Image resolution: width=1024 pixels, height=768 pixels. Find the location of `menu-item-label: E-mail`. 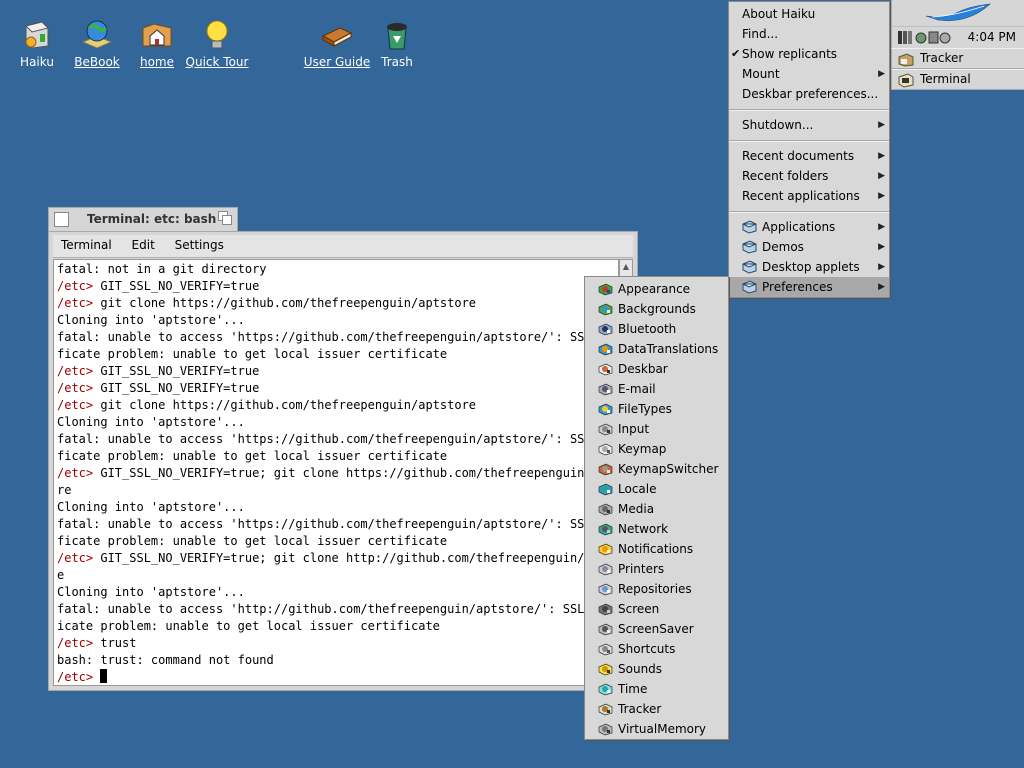

menu-item-label: E-mail is located at coordinates (637, 389).